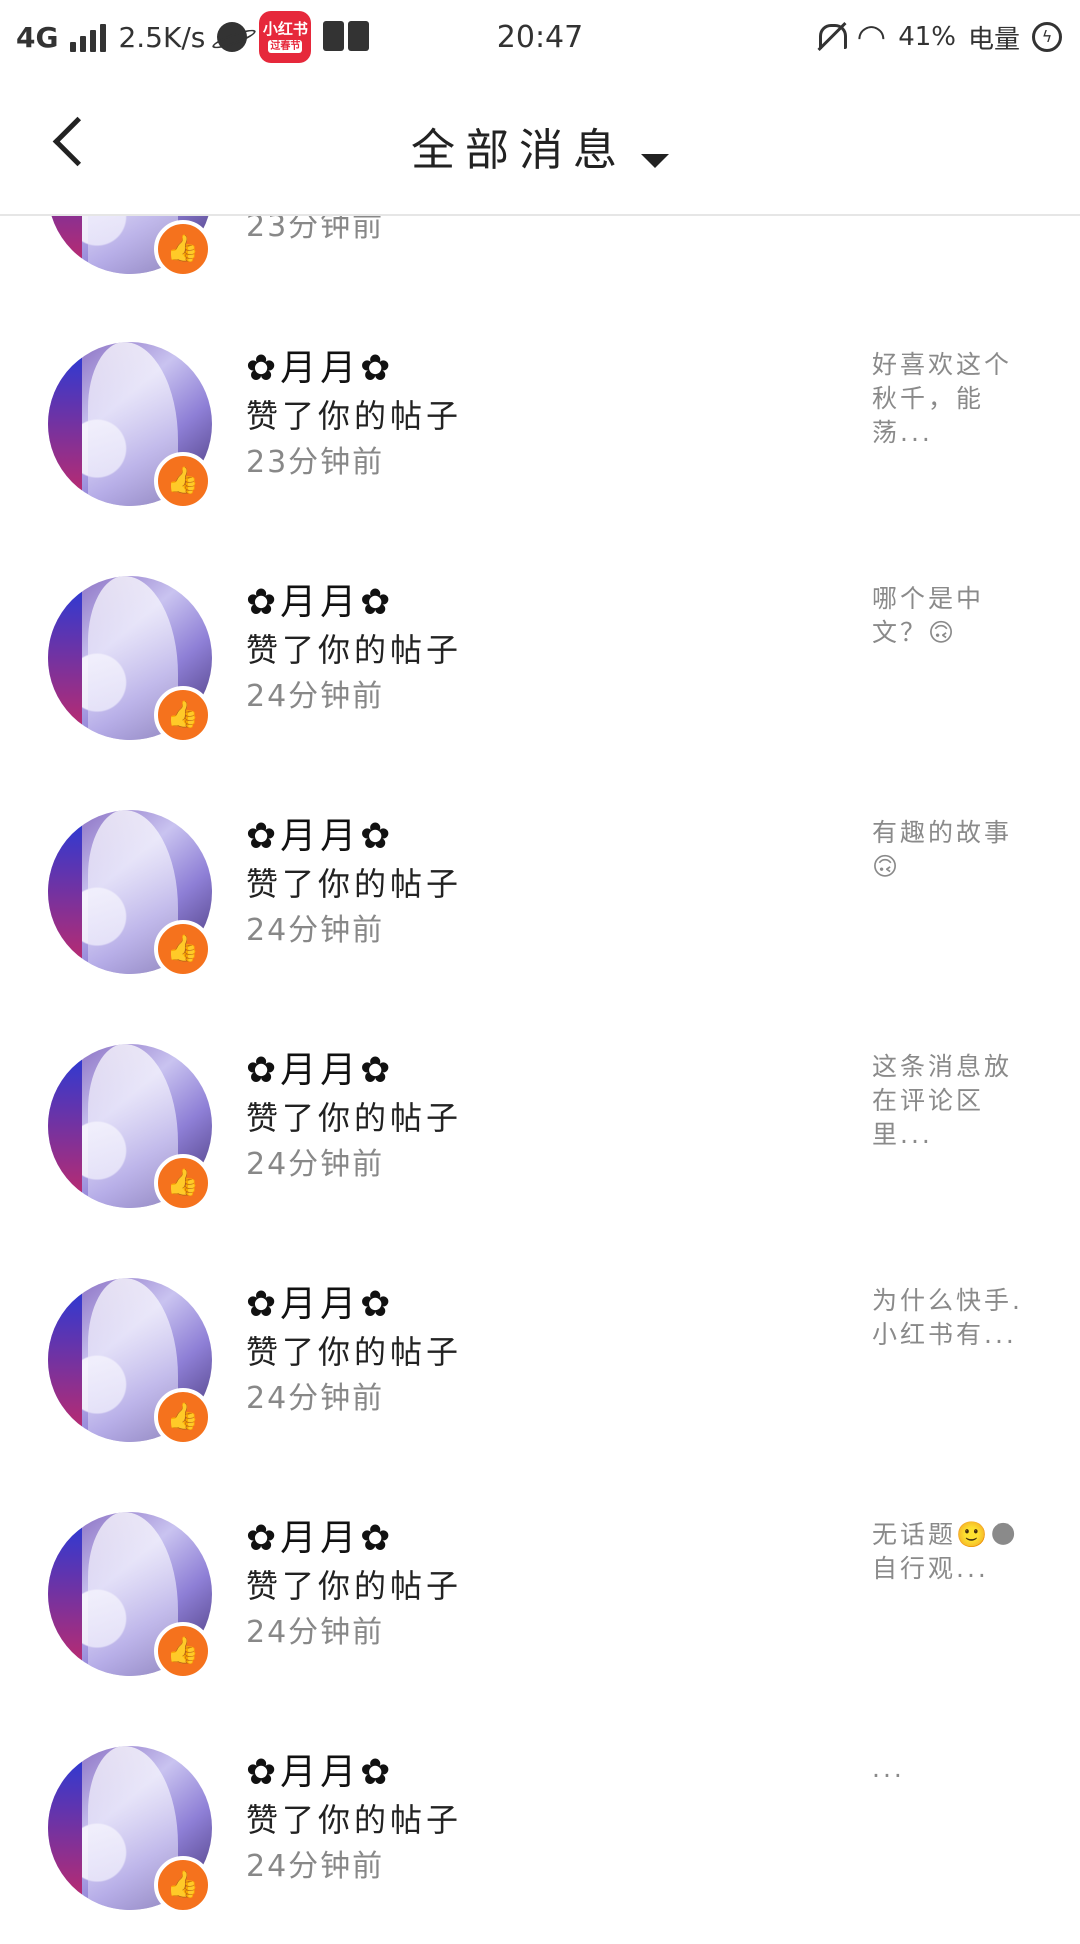 The image size is (1080, 1944). I want to click on page-title: 全部消息, so click(519, 150).